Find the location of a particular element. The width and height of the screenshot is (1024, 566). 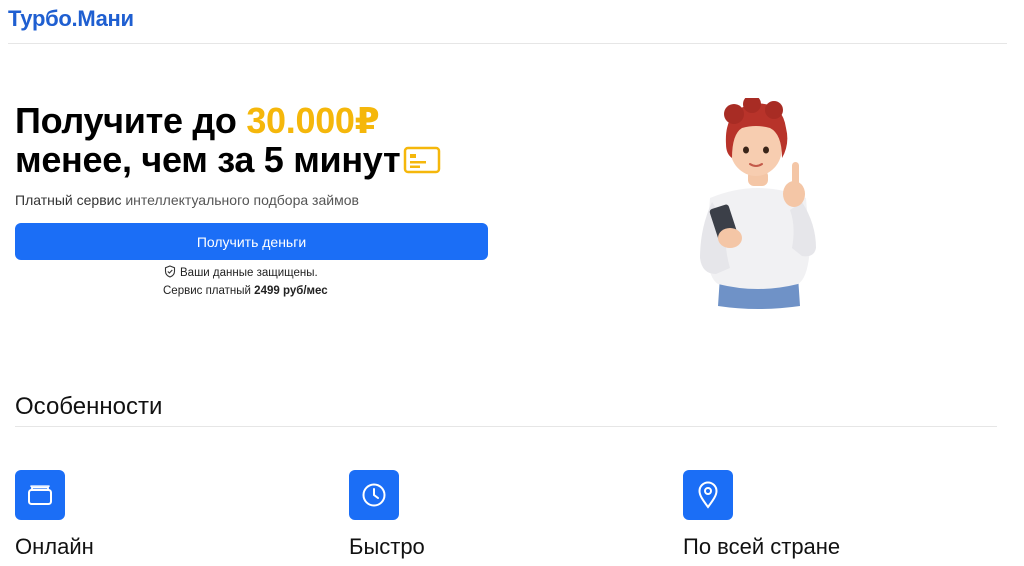

pricing-value: 2499 руб/мес is located at coordinates (291, 291).